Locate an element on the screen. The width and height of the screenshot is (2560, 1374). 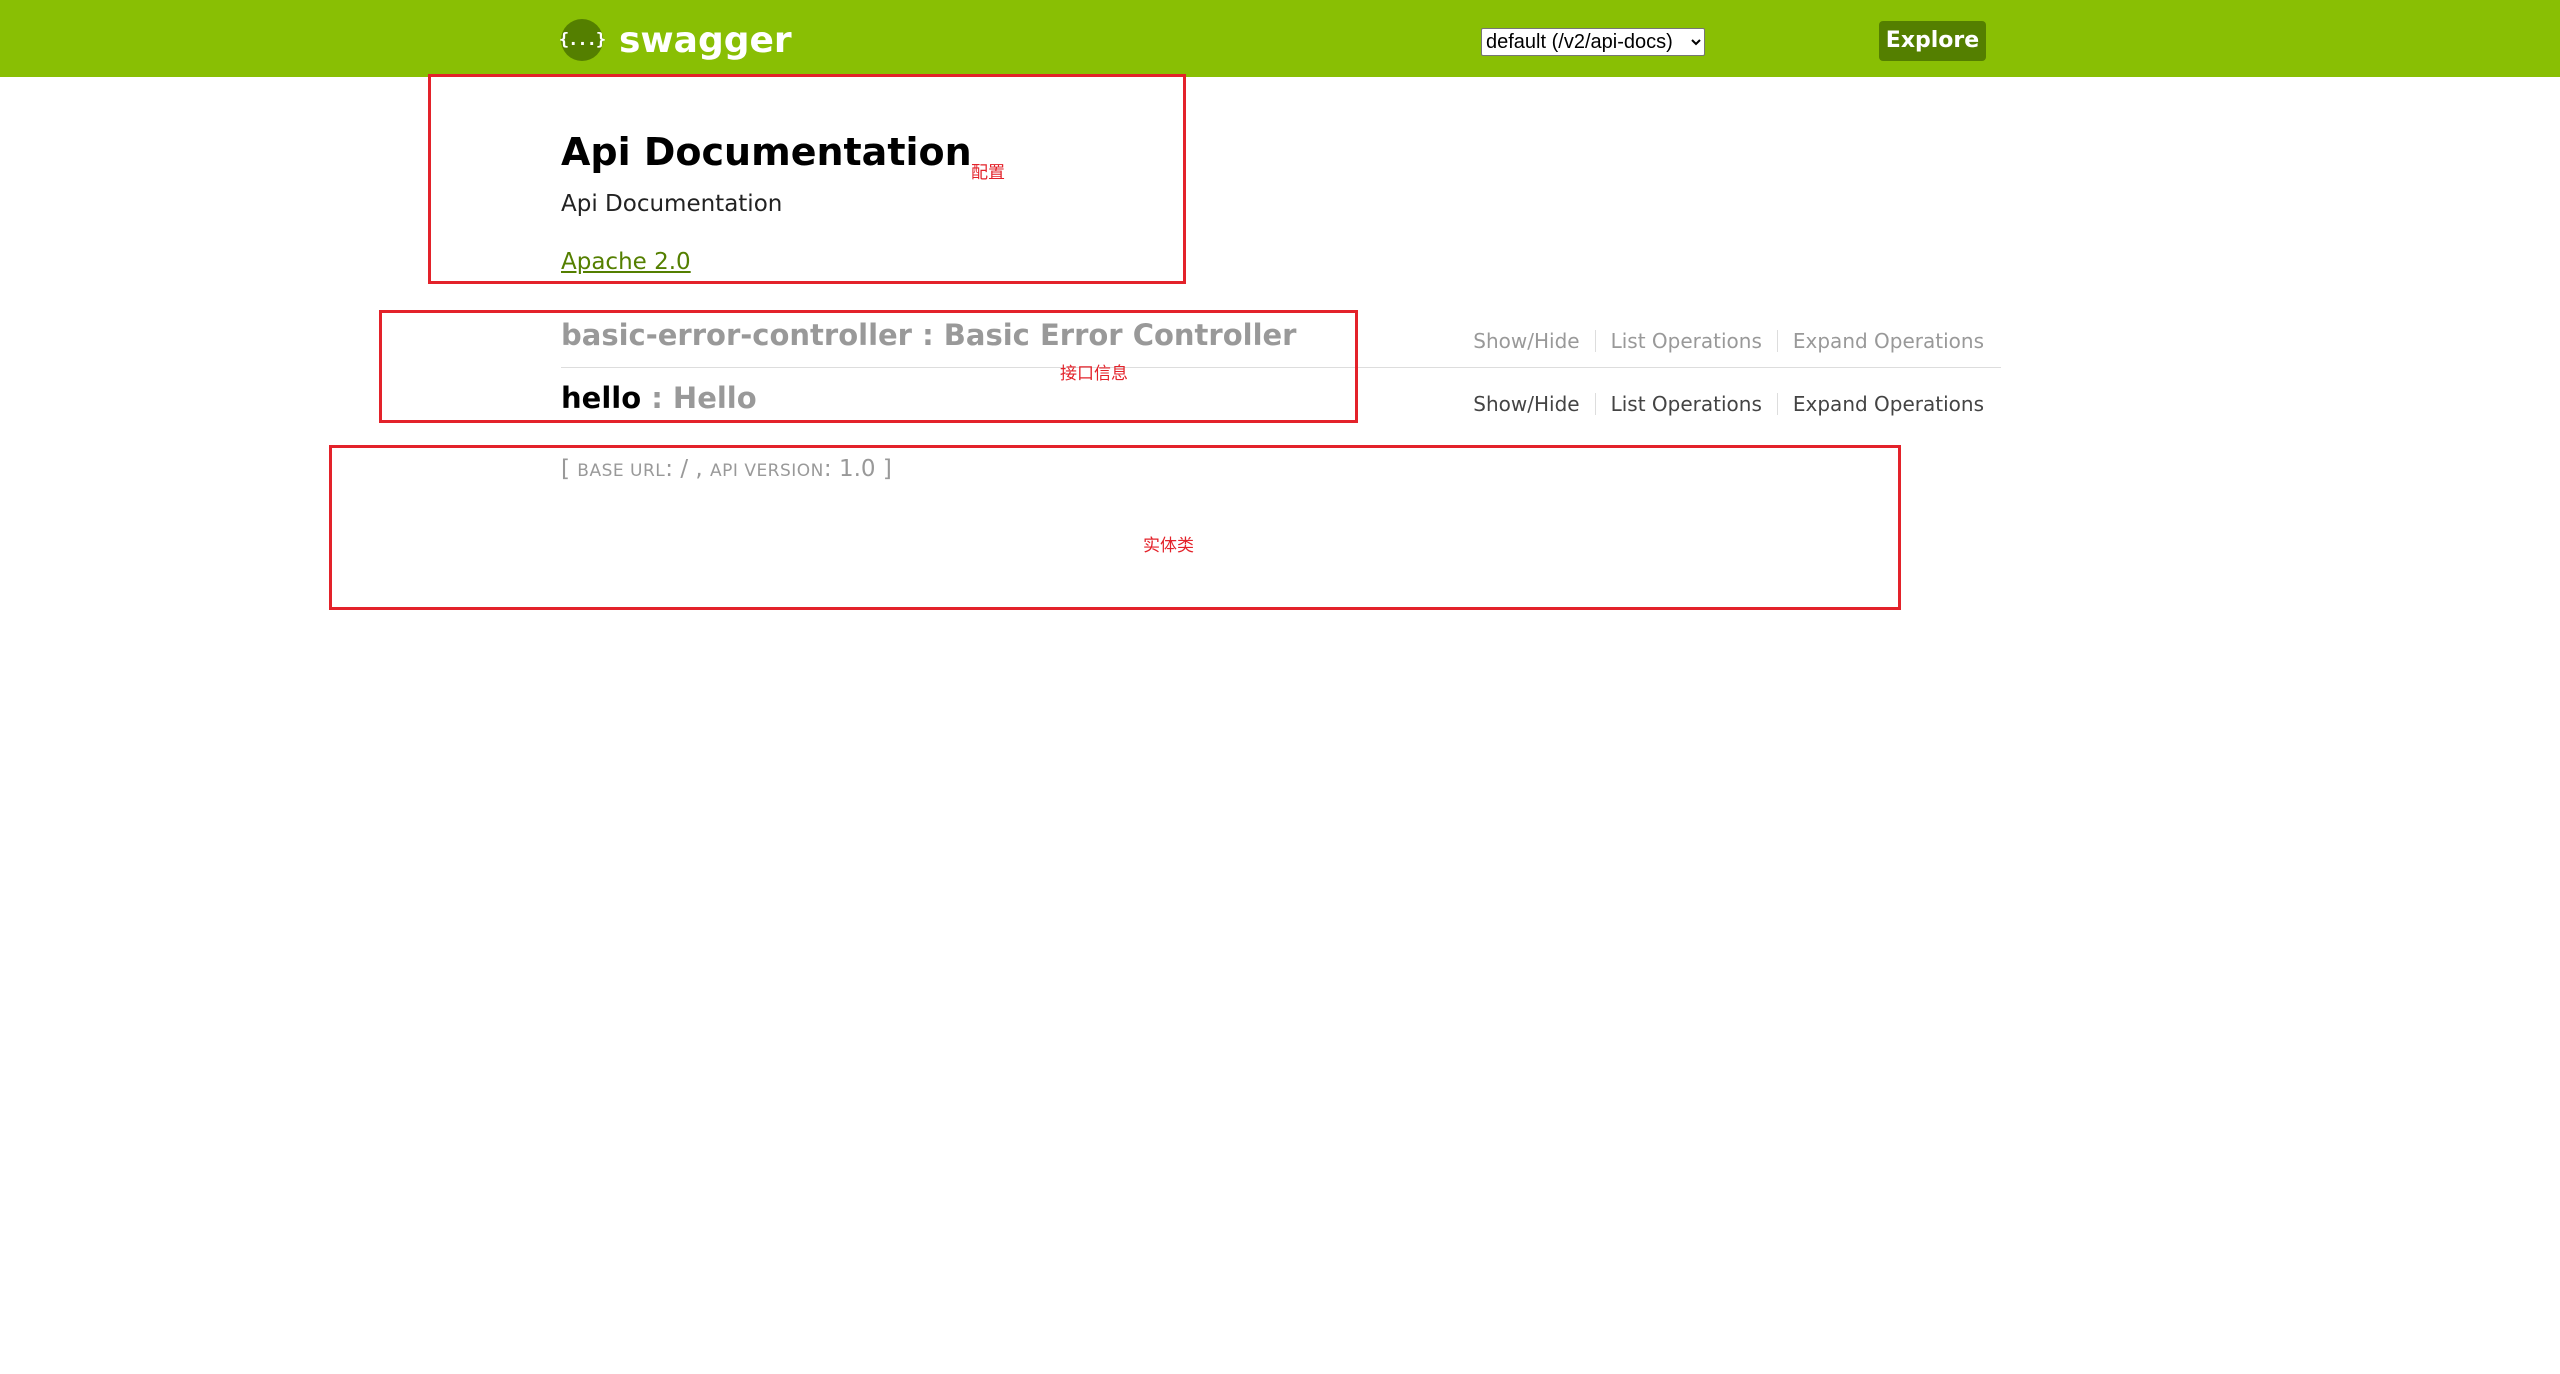
annotation-box-config is located at coordinates (807, 179).